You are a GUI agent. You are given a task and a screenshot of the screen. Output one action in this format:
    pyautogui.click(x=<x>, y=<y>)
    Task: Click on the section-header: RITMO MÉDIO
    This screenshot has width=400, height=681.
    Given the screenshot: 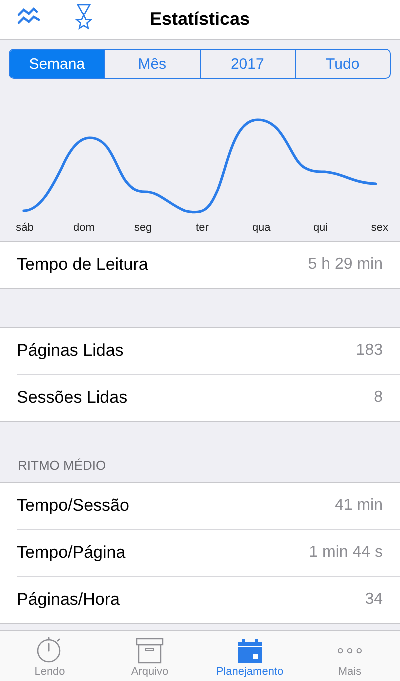 What is the action you would take?
    pyautogui.click(x=62, y=465)
    